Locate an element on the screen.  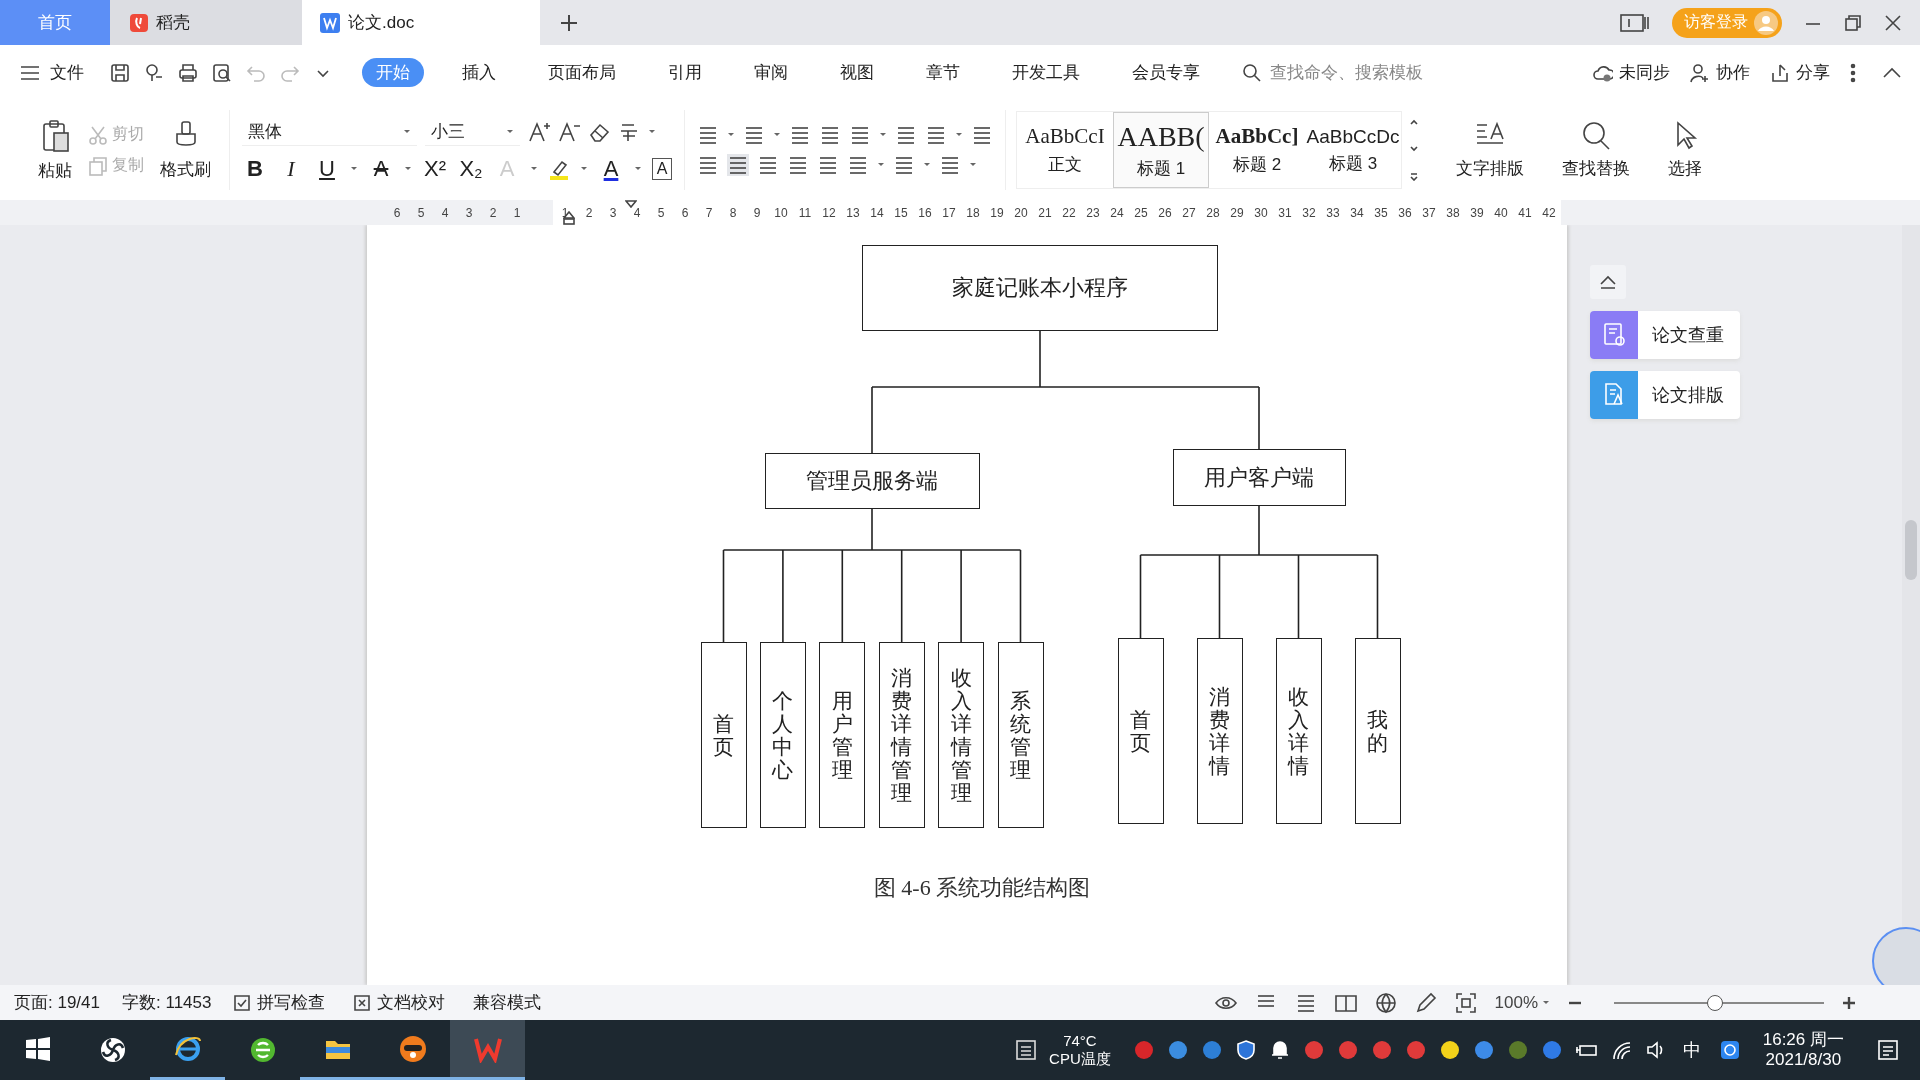
bold-button: B is located at coordinates (255, 169).